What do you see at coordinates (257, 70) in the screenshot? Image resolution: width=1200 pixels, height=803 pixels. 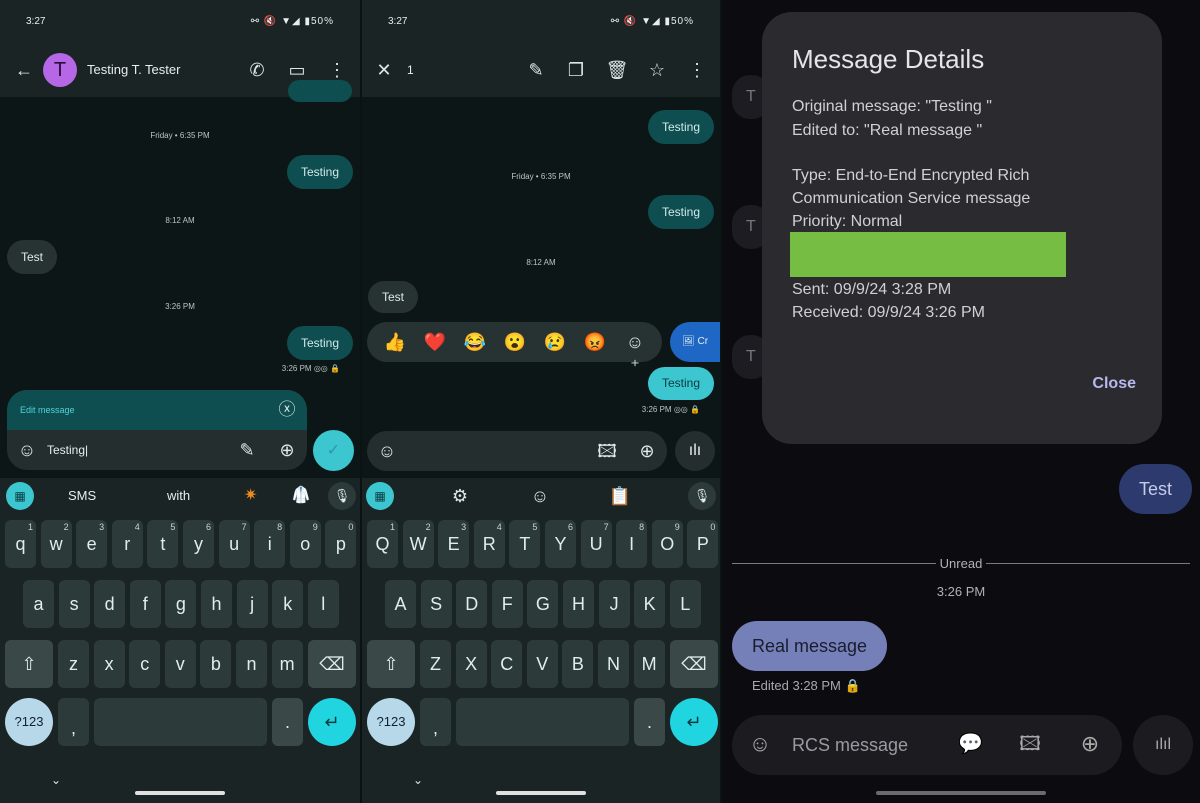 I see `phone-icon: ✆` at bounding box center [257, 70].